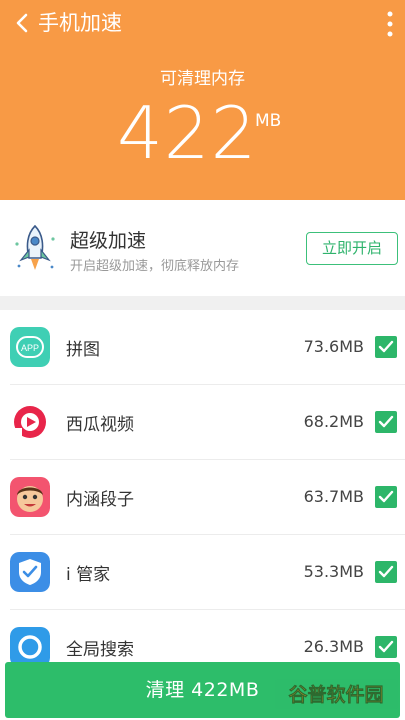 The height and width of the screenshot is (720, 405). I want to click on app-size: 63.7MB, so click(333, 496).